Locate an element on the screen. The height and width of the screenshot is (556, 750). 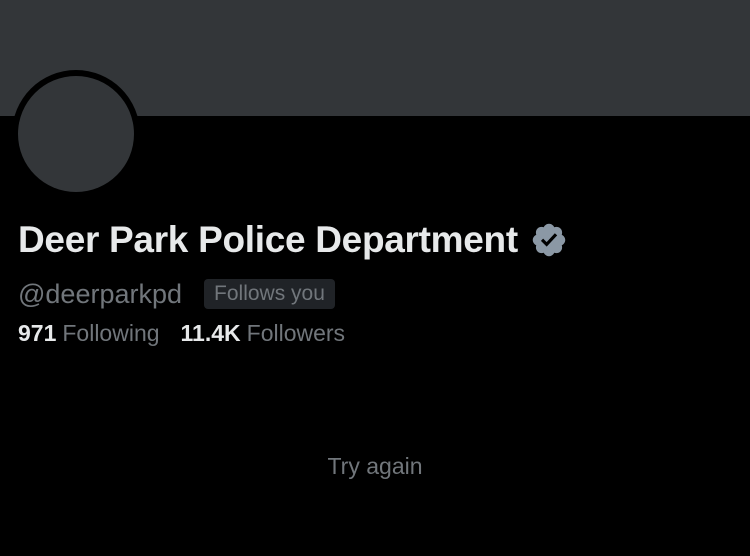
followers-link: 11.4K Followers is located at coordinates (263, 333).